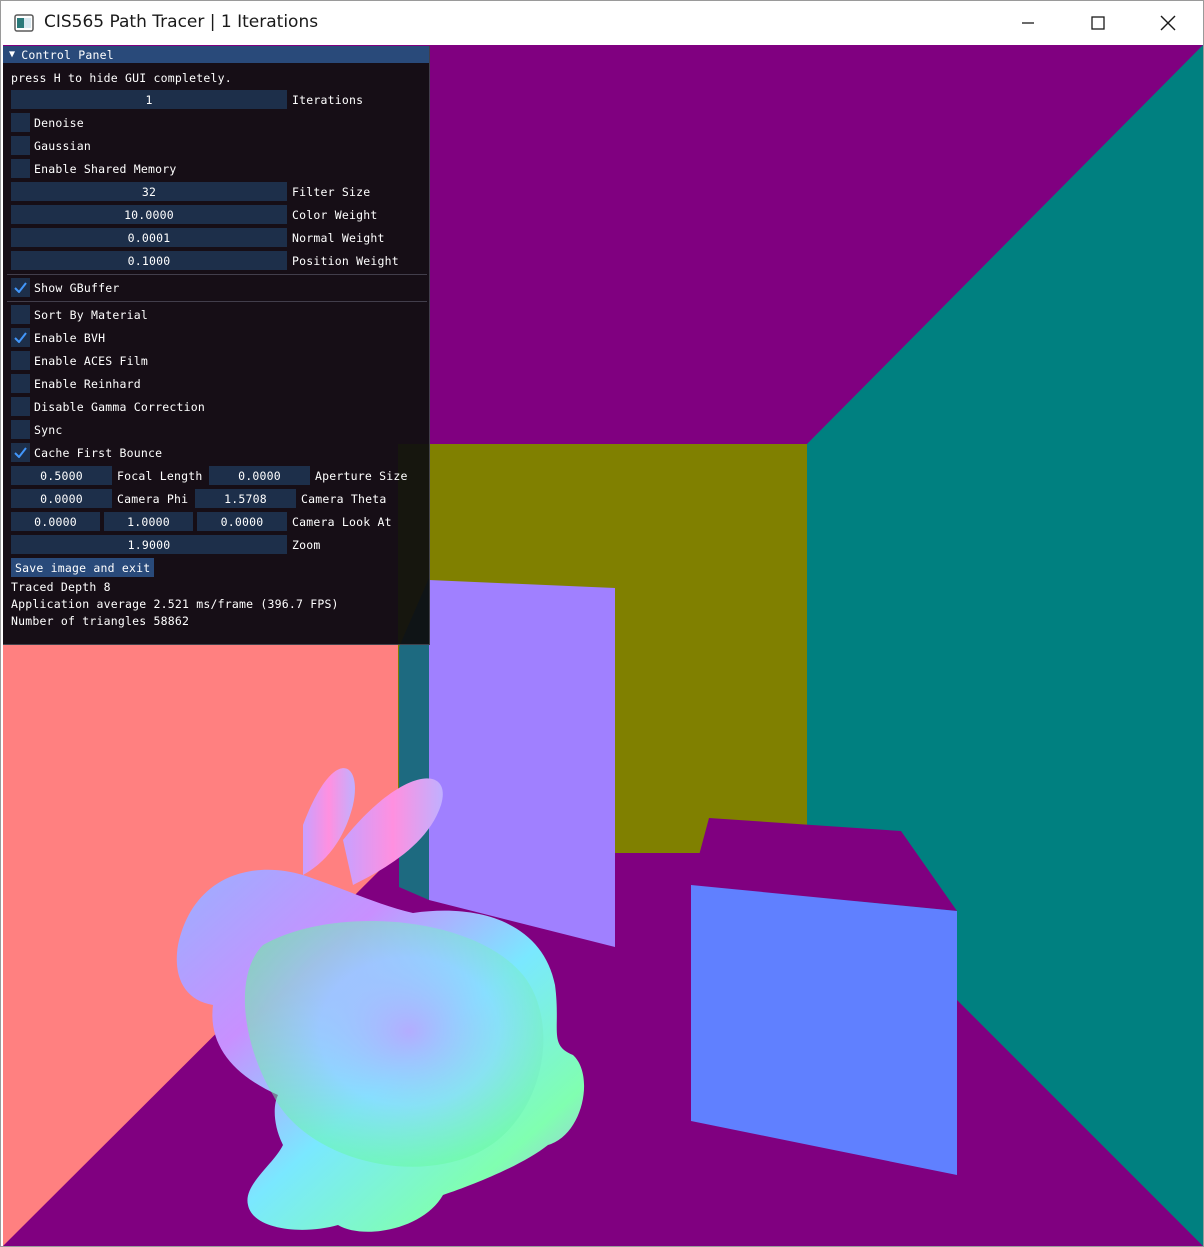 This screenshot has height=1247, width=1204. What do you see at coordinates (20, 383) in the screenshot?
I see `enable-reinhard-checkbox` at bounding box center [20, 383].